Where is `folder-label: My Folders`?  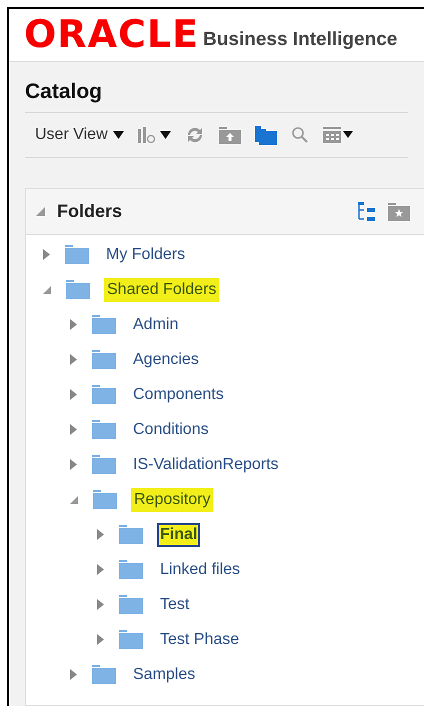
folder-label: My Folders is located at coordinates (145, 254).